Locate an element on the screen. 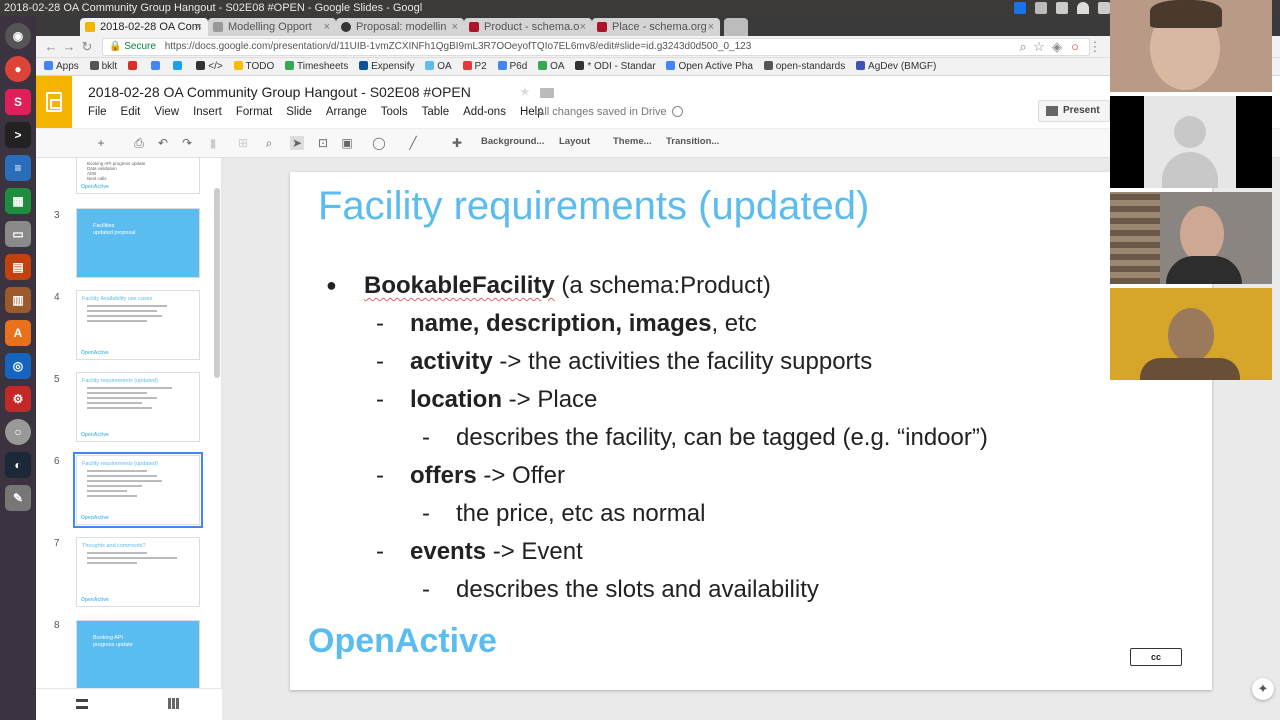 This screenshot has width=1280, height=720. undo-icon: ↶ is located at coordinates (163, 143).